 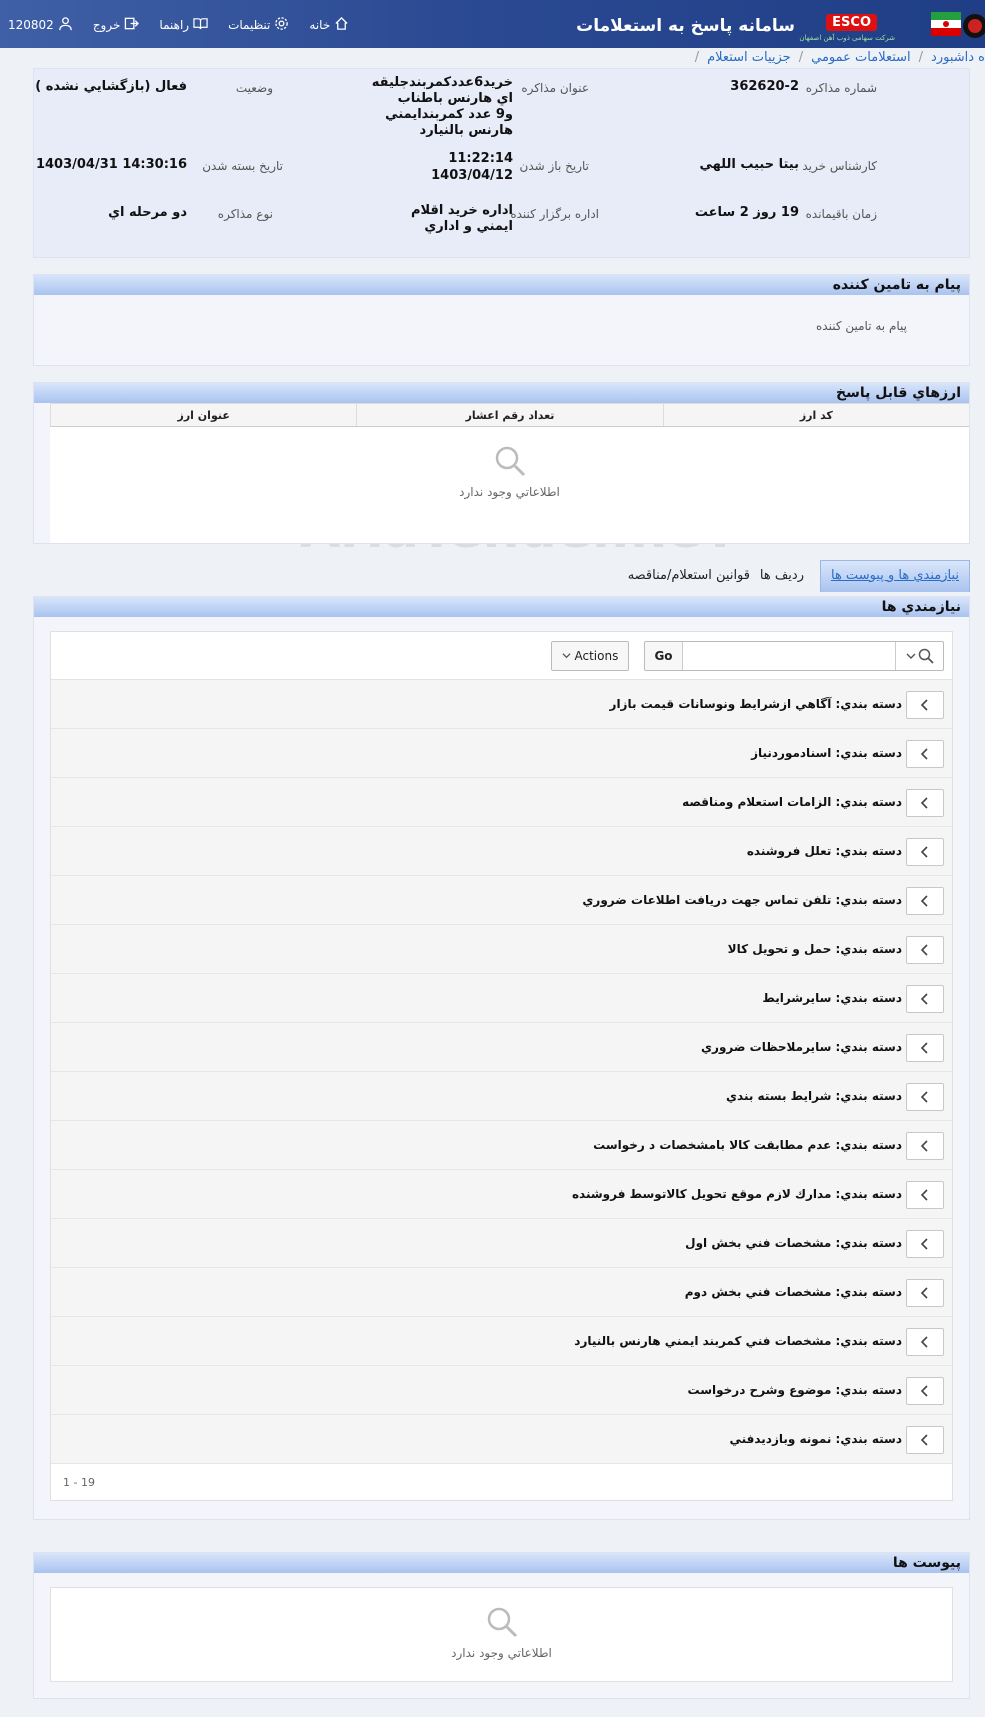 I want to click on settings-link: تنظیمات, so click(x=258, y=25).